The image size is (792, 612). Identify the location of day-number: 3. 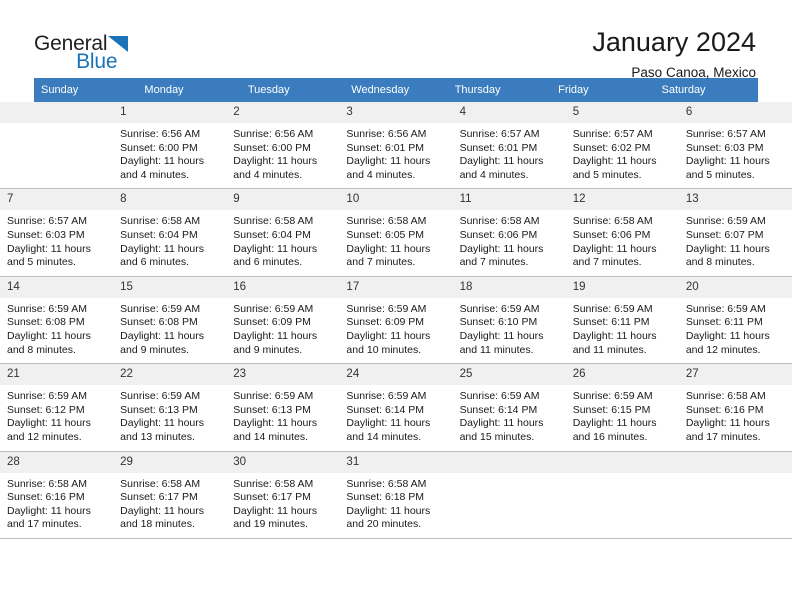
(396, 112).